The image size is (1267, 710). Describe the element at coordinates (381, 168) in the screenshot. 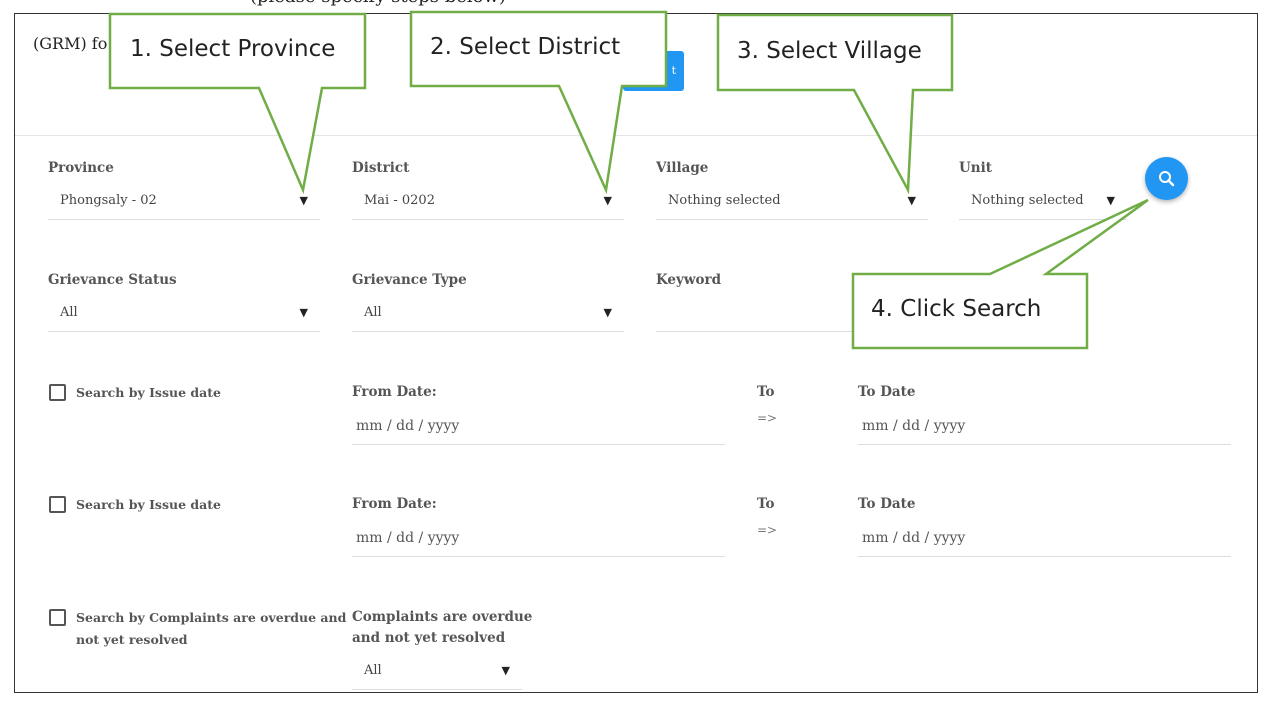

I see `district-label: District` at that location.